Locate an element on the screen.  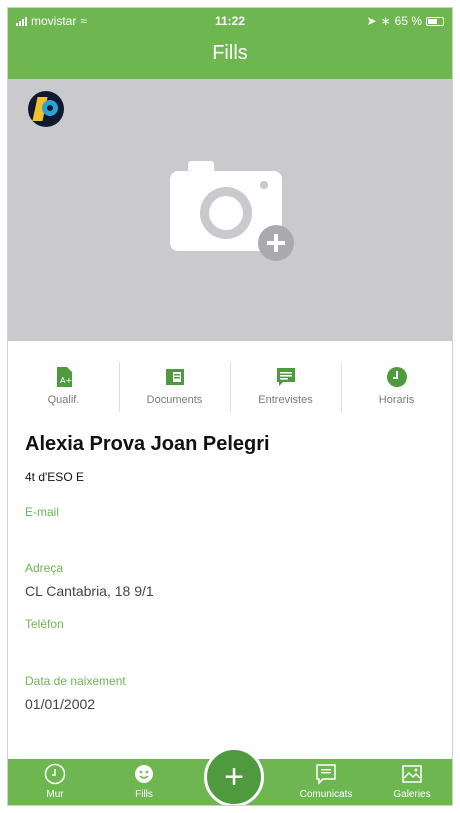
shortcut-qualif: A+ Qualif. is located at coordinates (63, 386).